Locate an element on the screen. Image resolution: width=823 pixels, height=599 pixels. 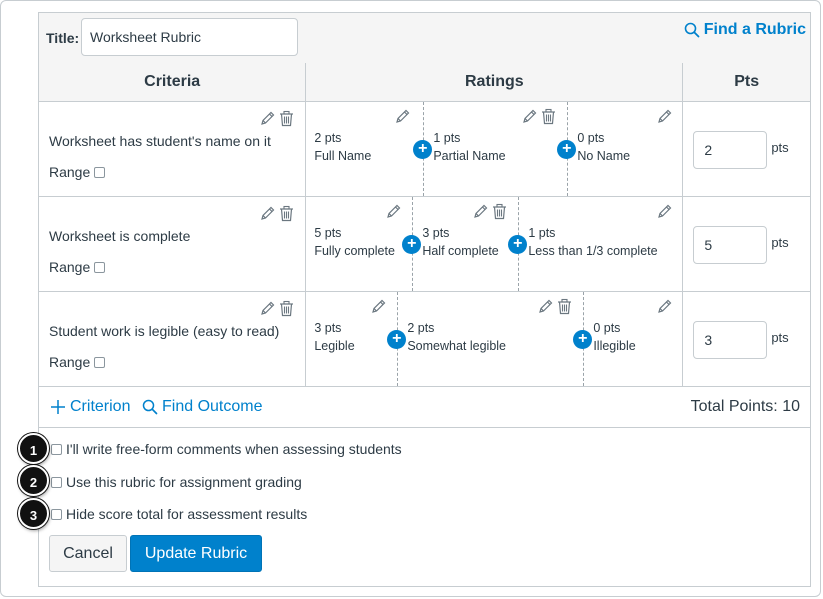
cancel-button: Cancel is located at coordinates (88, 553).